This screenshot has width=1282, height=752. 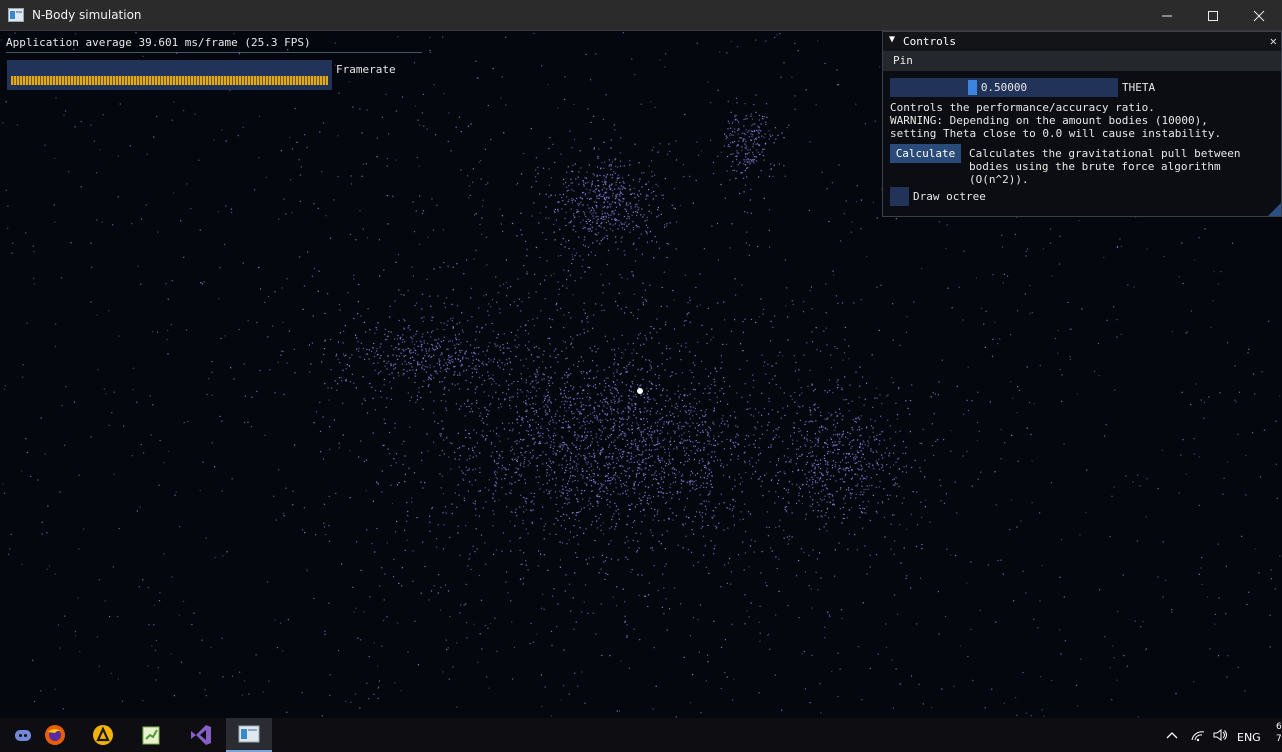 What do you see at coordinates (1249, 737) in the screenshot?
I see `tray-language: ENG` at bounding box center [1249, 737].